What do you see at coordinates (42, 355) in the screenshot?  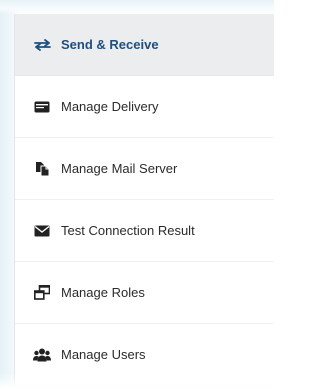 I see `users-icon` at bounding box center [42, 355].